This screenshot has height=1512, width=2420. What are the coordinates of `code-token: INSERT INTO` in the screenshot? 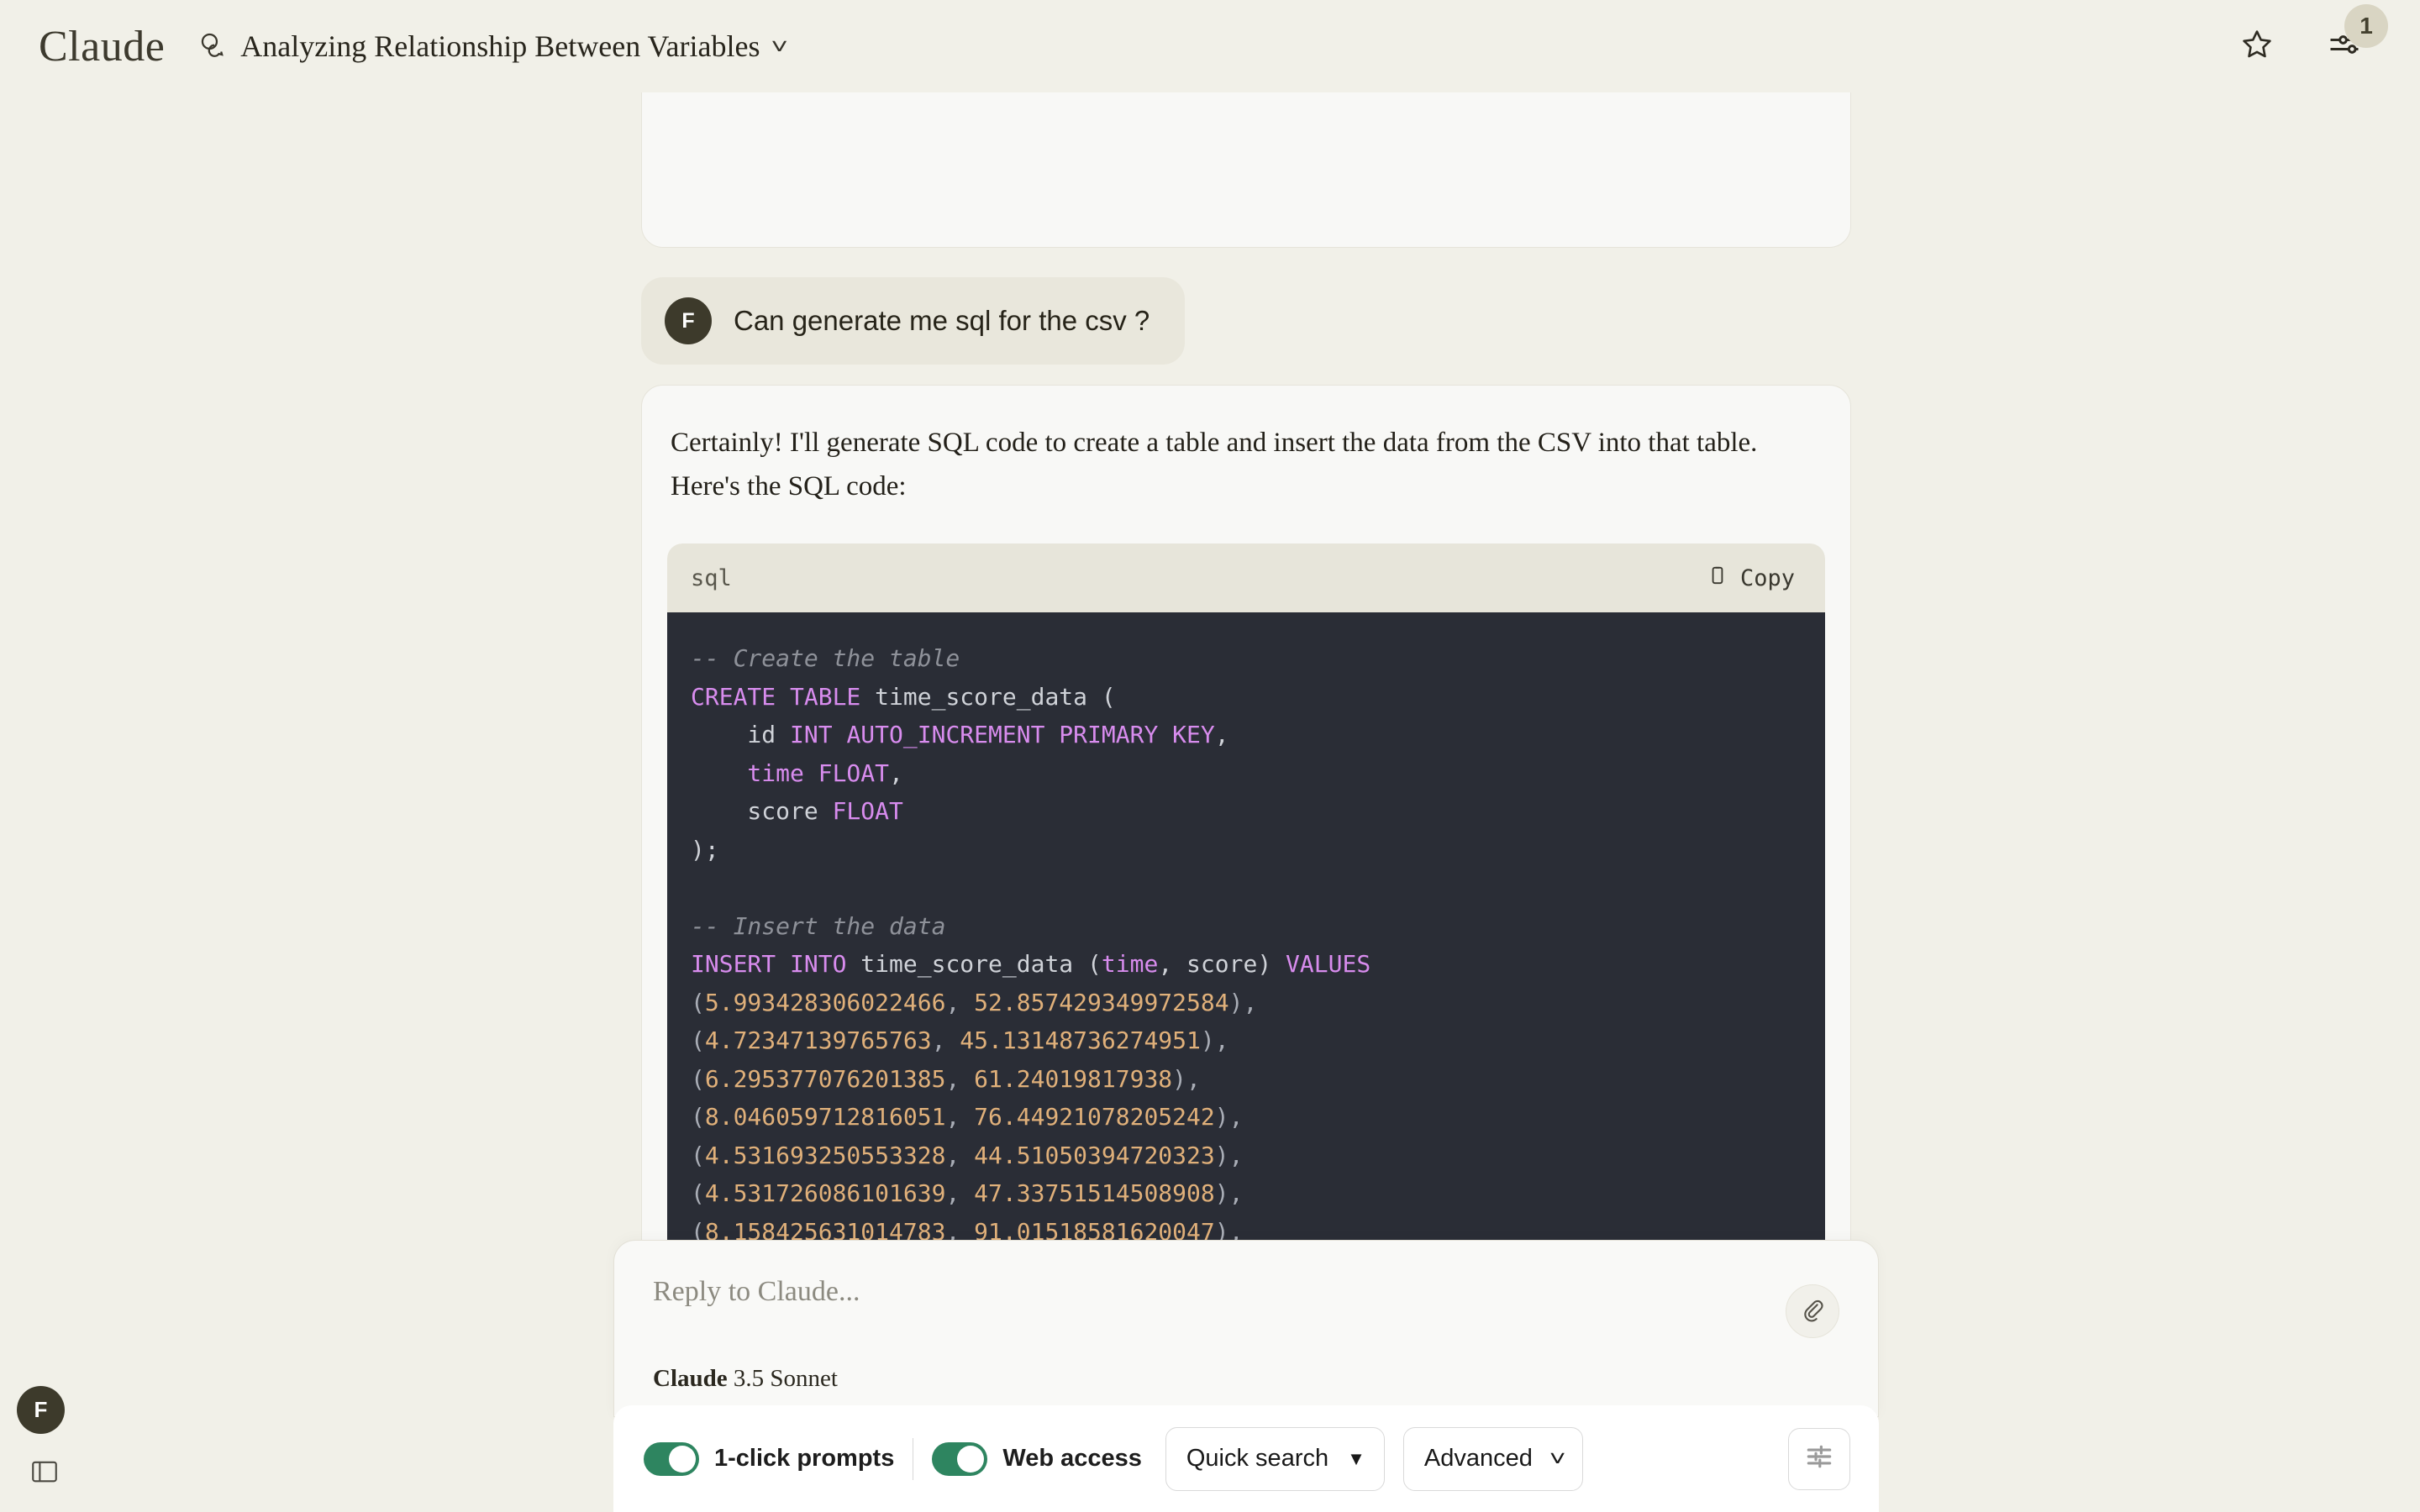 It's located at (769, 964).